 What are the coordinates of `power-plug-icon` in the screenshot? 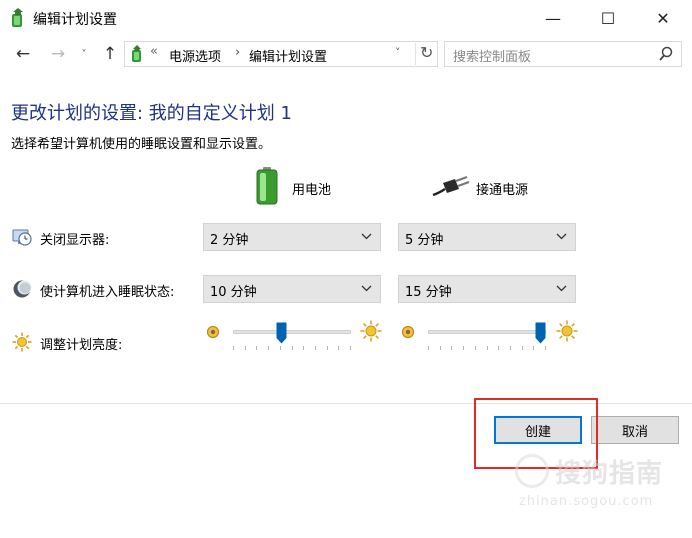 It's located at (451, 186).